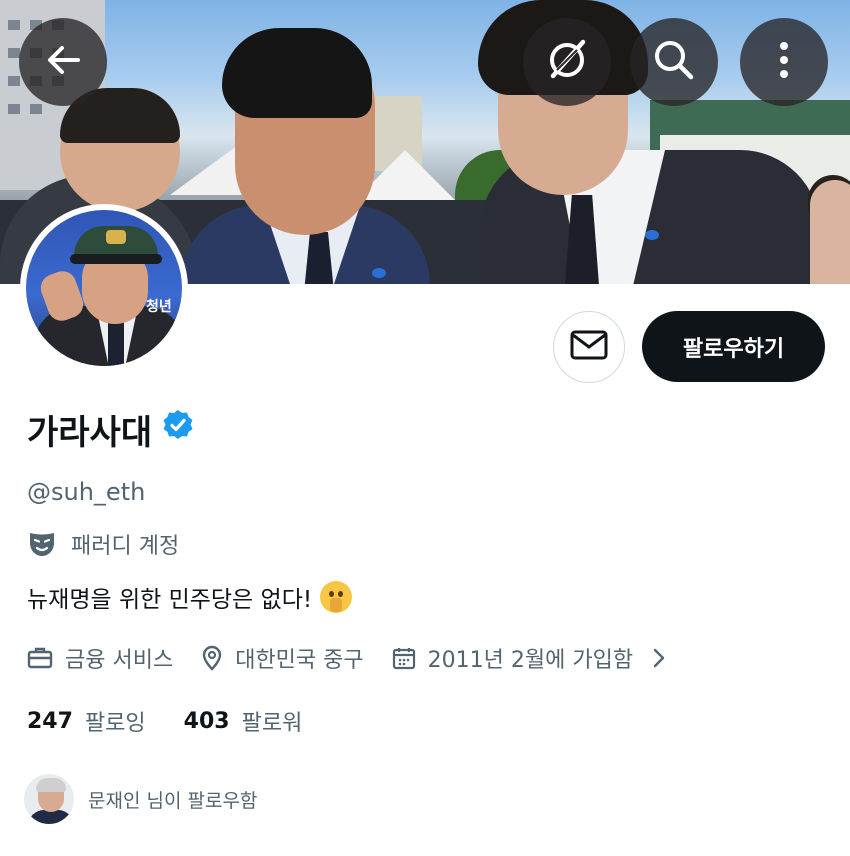  I want to click on bio-text: 뉴재명을 위한 민주당은 없다!, so click(170, 600).